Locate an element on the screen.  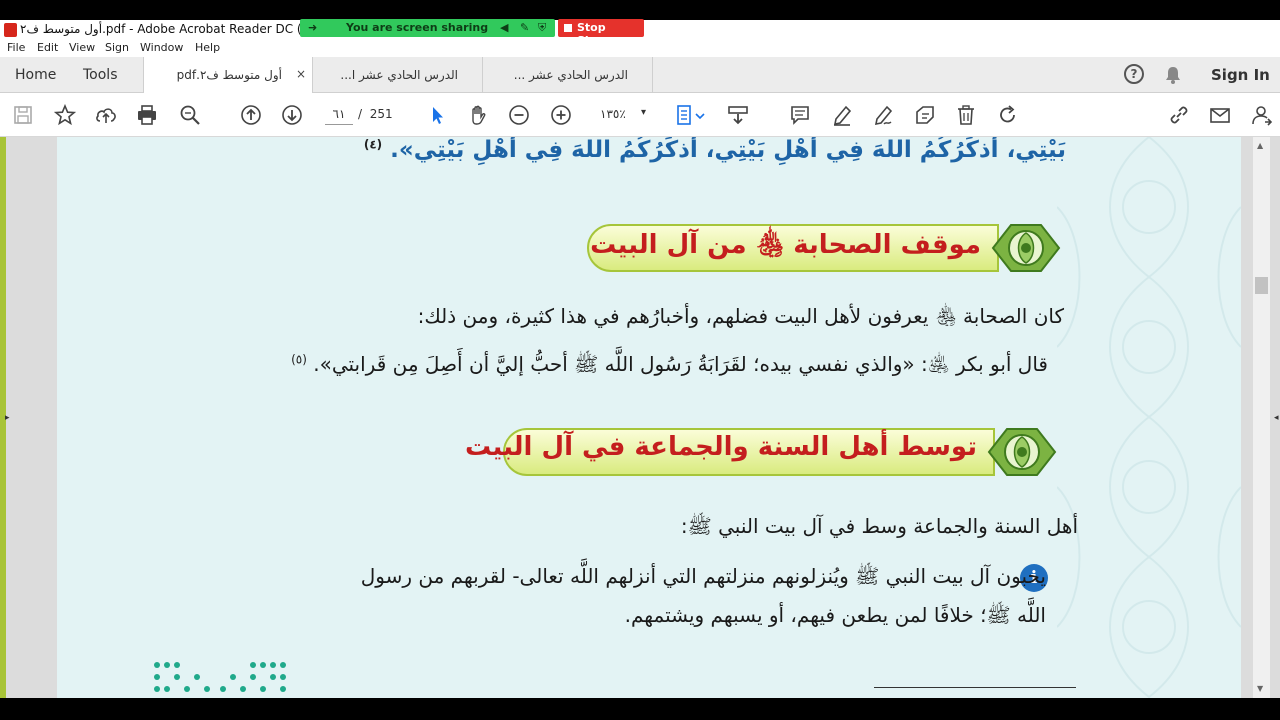
scroll-down-icon: ▼ is located at coordinates (1260, 688).